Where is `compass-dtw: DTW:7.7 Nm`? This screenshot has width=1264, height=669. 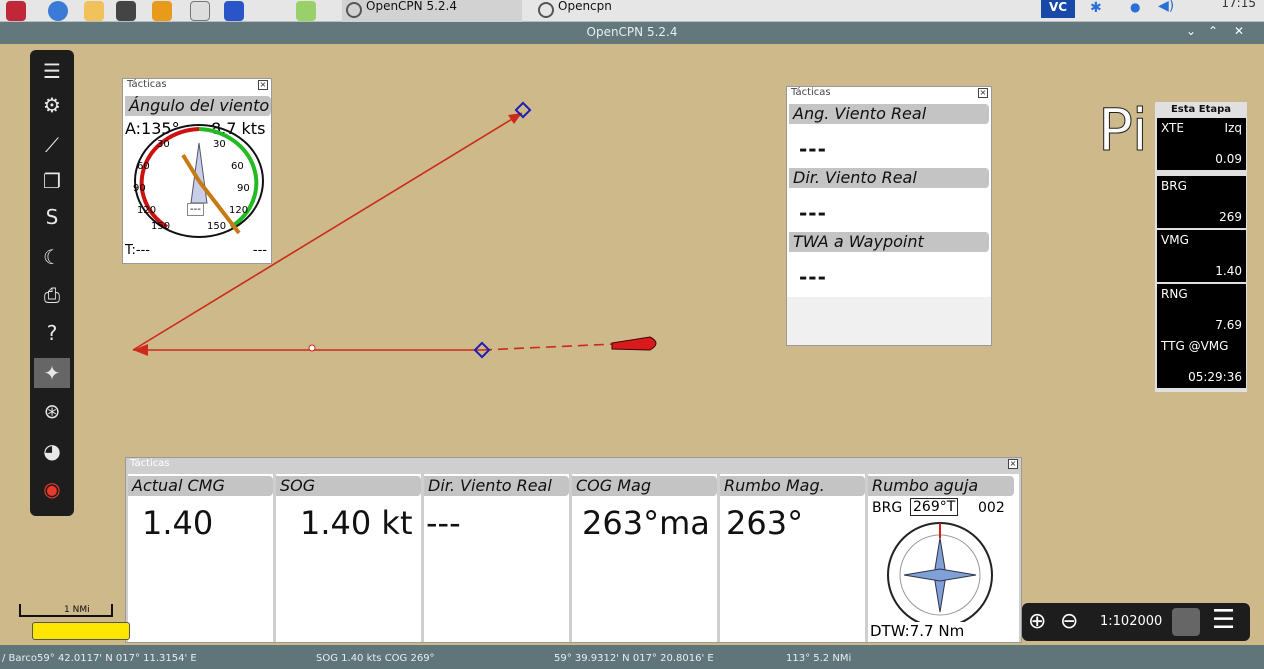 compass-dtw: DTW:7.7 Nm is located at coordinates (917, 631).